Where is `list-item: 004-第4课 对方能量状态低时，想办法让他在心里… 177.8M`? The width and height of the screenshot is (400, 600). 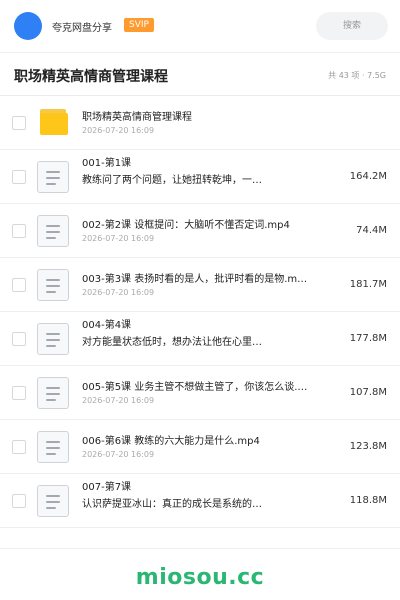 list-item: 004-第4课 对方能量状态低时，想办法让他在心里… 177.8M is located at coordinates (200, 339).